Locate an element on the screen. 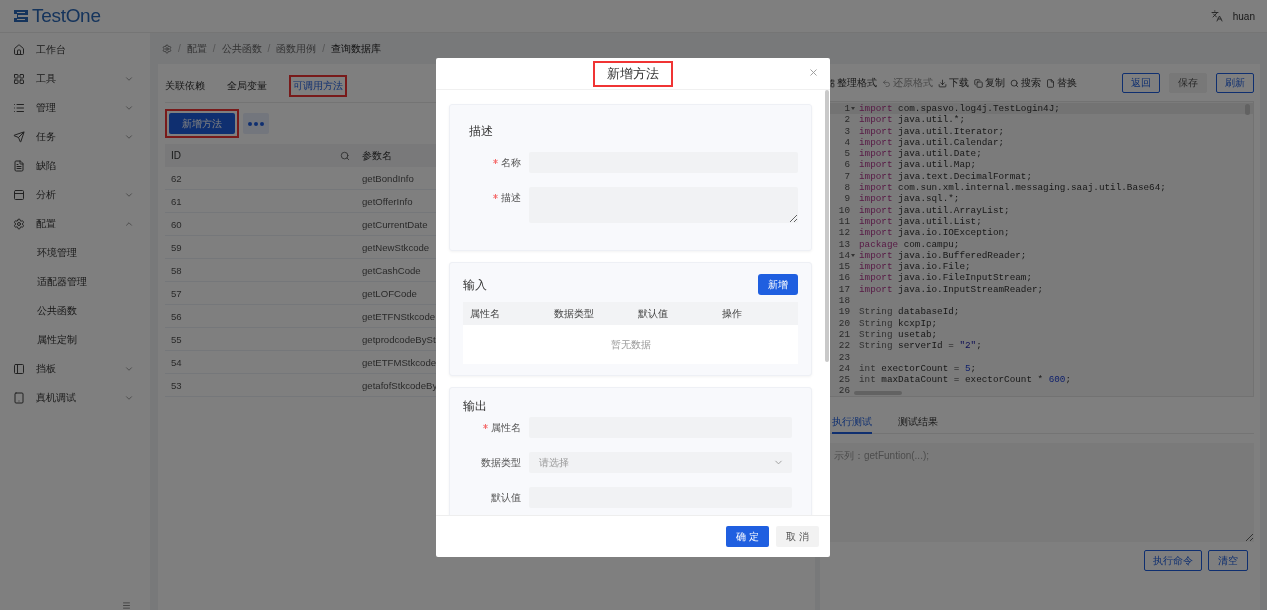 Image resolution: width=1267 pixels, height=610 pixels. code-line: import java.io.IOException; is located at coordinates (934, 233).